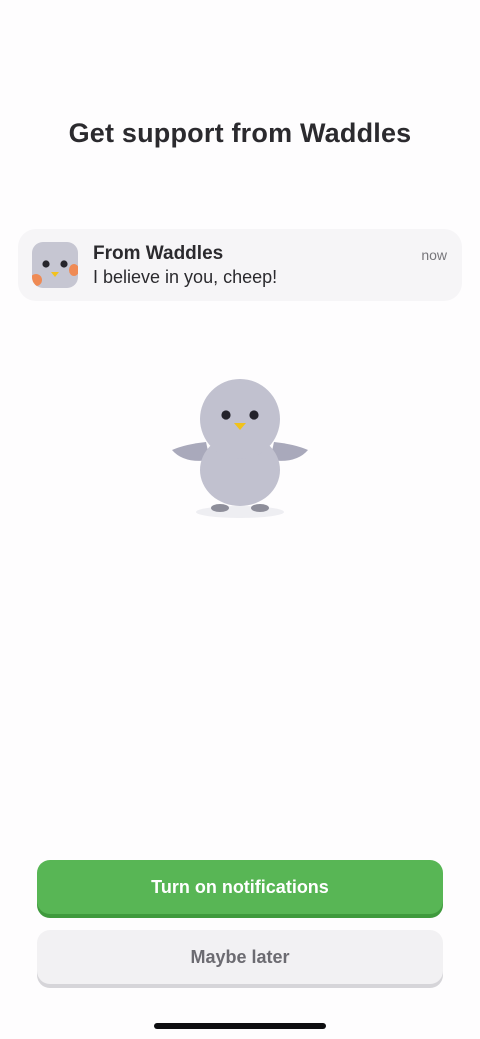  Describe the element at coordinates (240, 1026) in the screenshot. I see `home-indicator` at that location.